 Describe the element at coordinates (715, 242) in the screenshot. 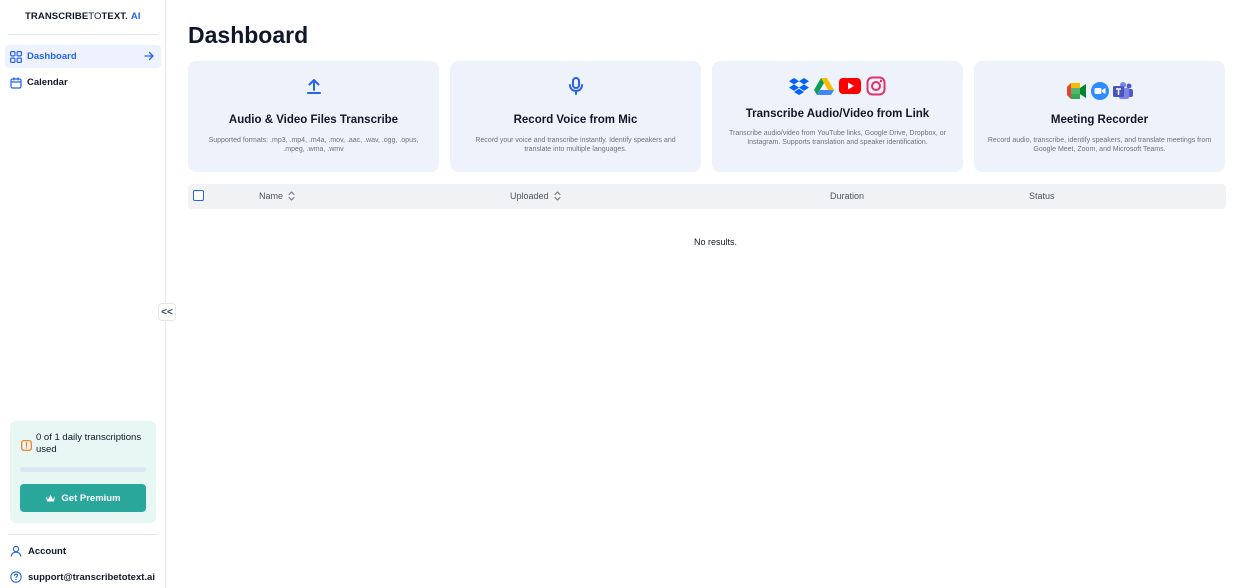

I see `empty-state-text: No results.` at that location.